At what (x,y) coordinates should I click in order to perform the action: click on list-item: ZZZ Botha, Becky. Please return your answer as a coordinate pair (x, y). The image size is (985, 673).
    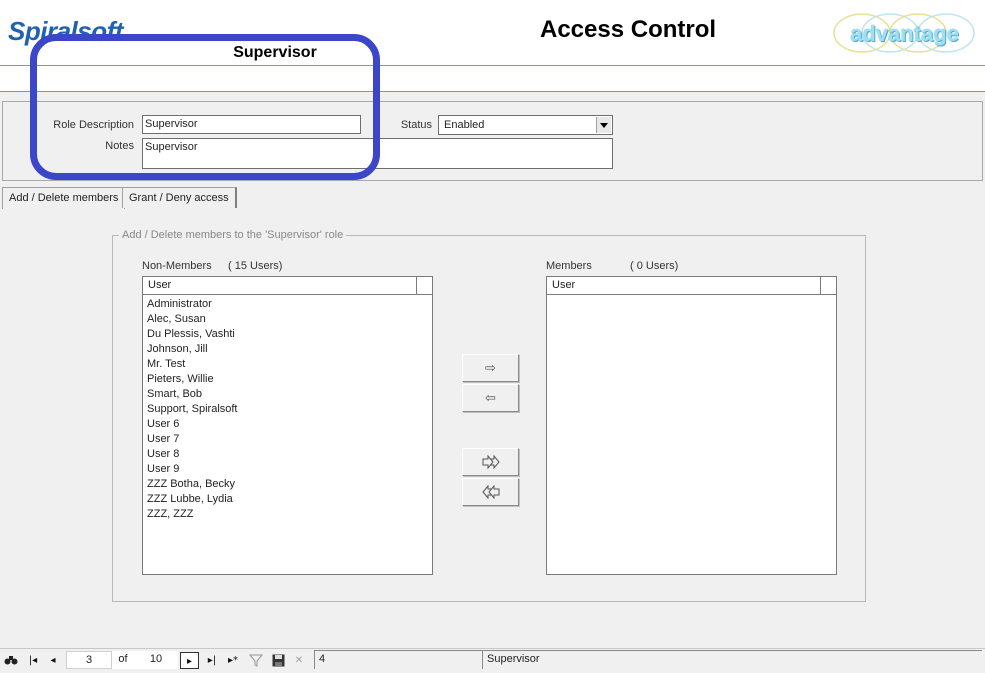
    Looking at the image, I should click on (289, 484).